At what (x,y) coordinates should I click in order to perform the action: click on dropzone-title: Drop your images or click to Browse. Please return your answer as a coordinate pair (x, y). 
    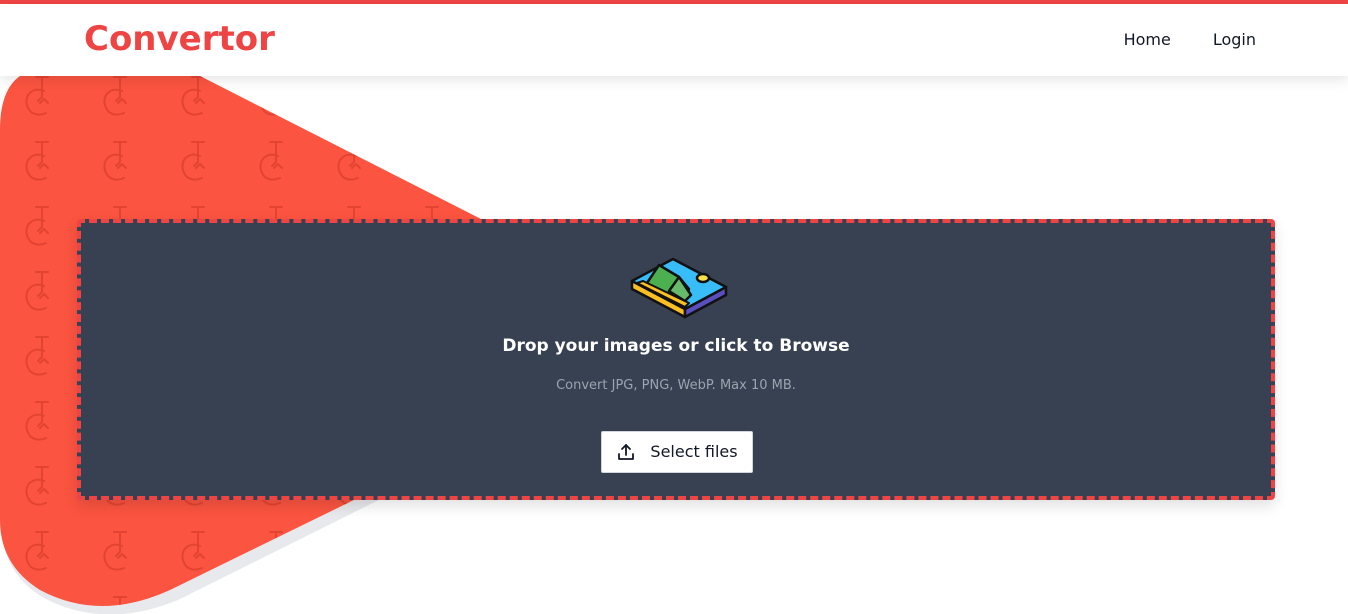
    Looking at the image, I should click on (676, 346).